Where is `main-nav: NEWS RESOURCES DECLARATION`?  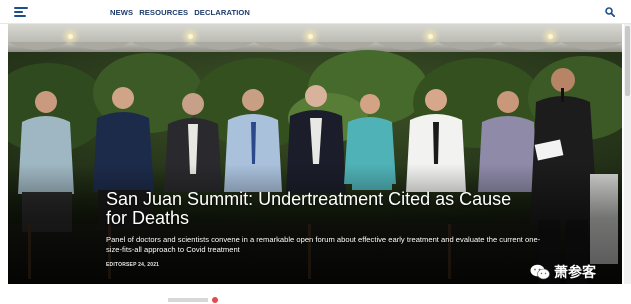
main-nav: NEWS RESOURCES DECLARATION is located at coordinates (180, 12).